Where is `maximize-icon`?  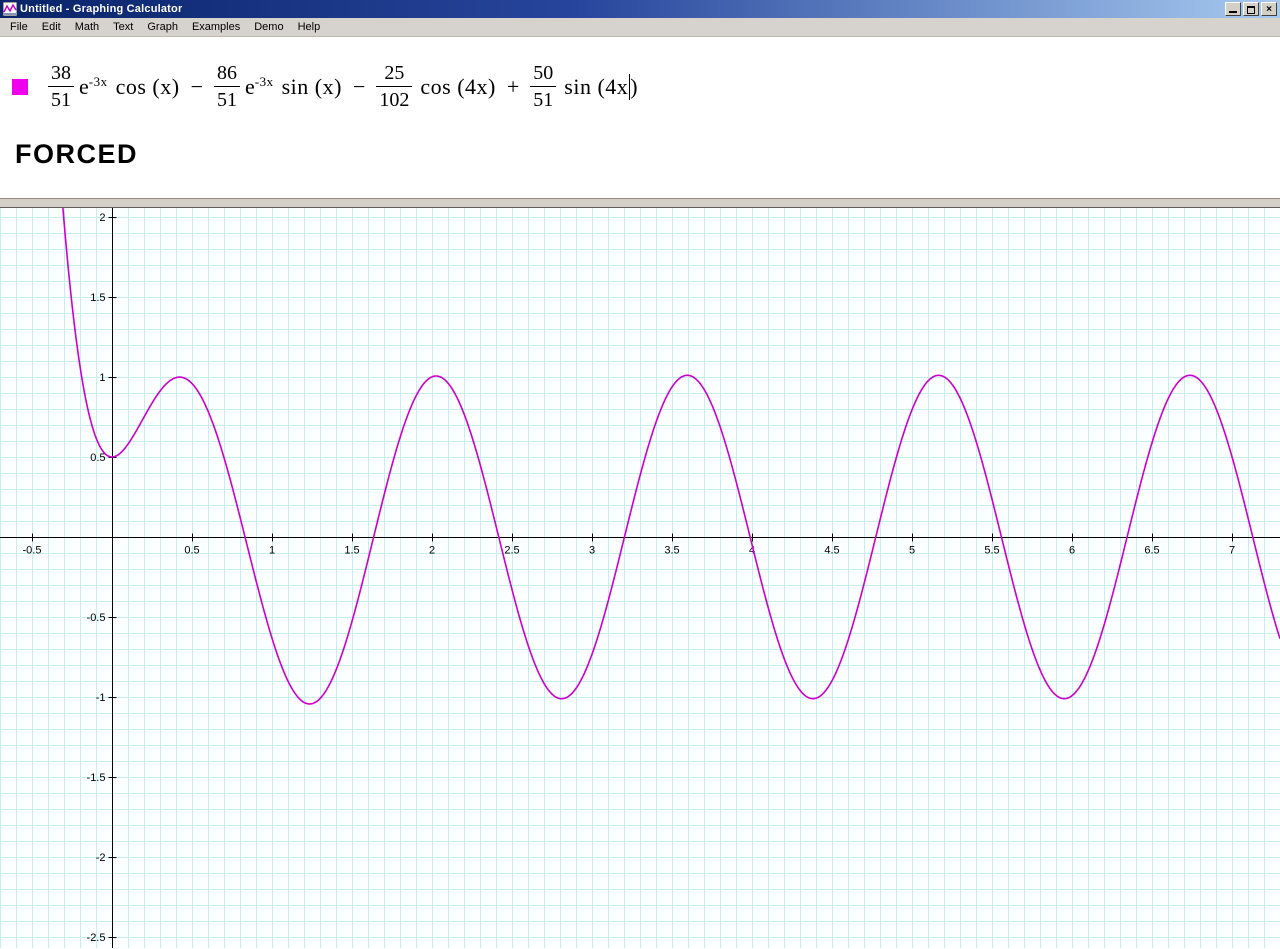
maximize-icon is located at coordinates (1251, 10).